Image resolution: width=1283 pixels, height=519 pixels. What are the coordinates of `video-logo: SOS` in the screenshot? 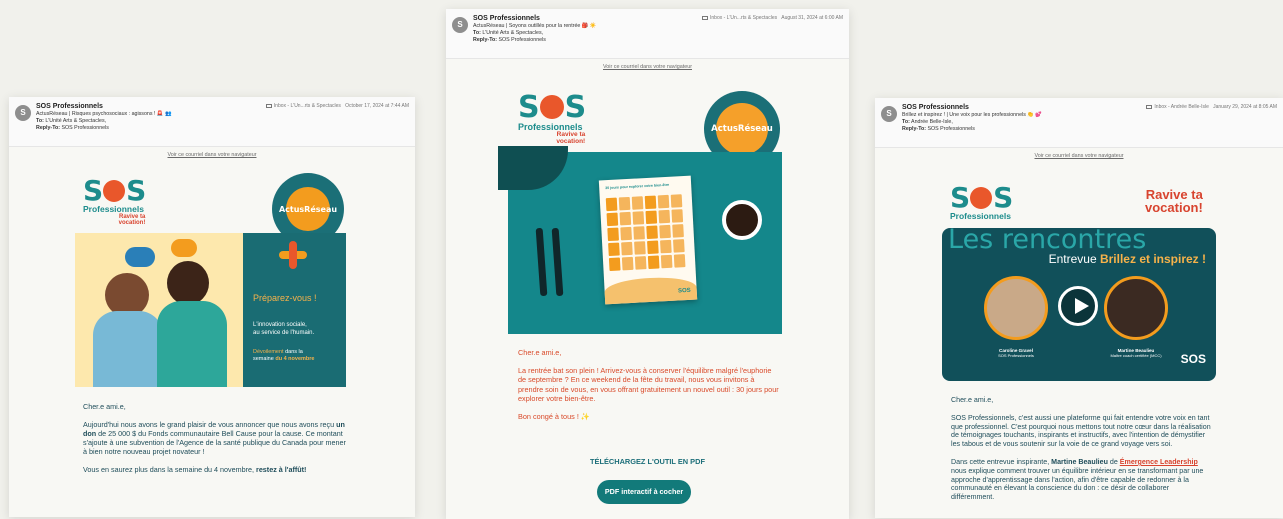 It's located at (1193, 359).